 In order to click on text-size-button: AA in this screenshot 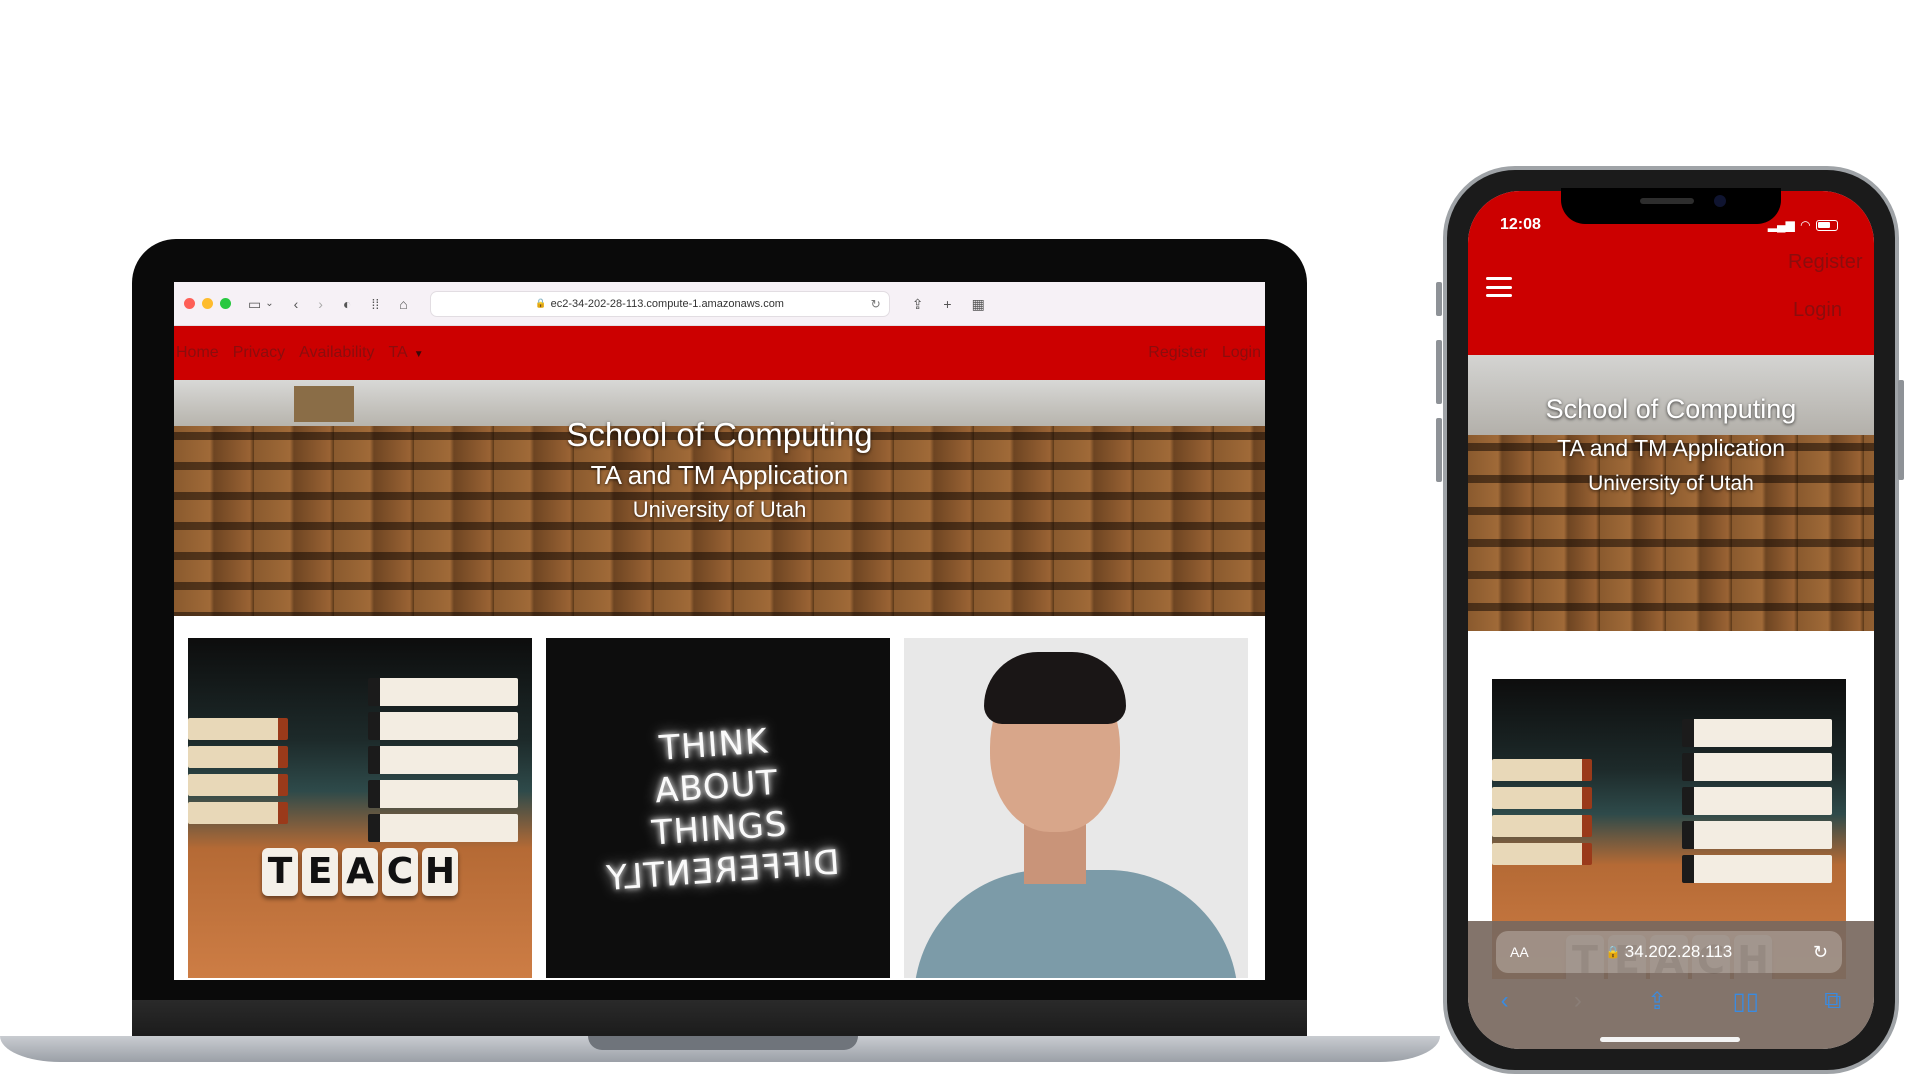, I will do `click(1519, 952)`.